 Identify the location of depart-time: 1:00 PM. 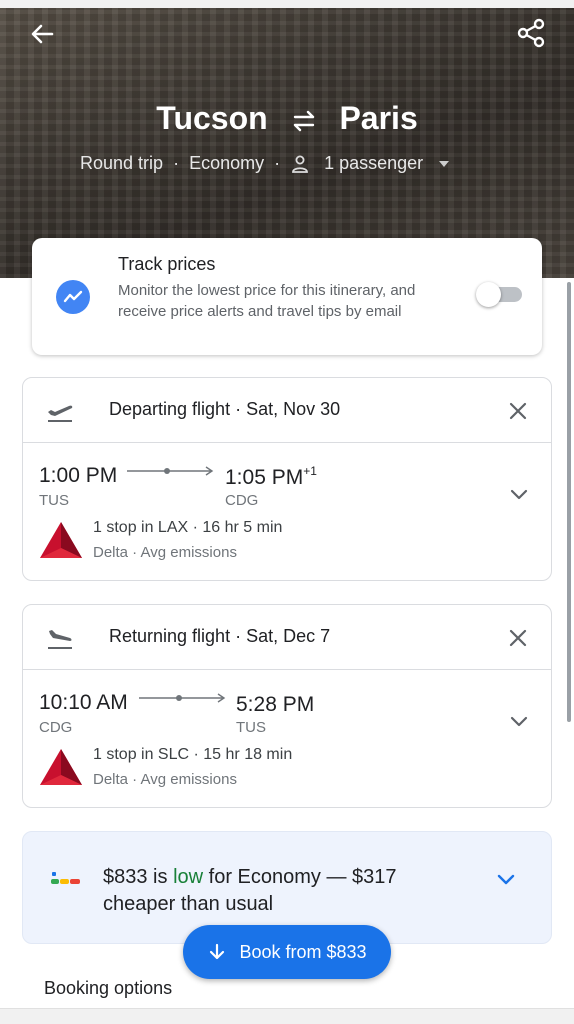
(78, 475).